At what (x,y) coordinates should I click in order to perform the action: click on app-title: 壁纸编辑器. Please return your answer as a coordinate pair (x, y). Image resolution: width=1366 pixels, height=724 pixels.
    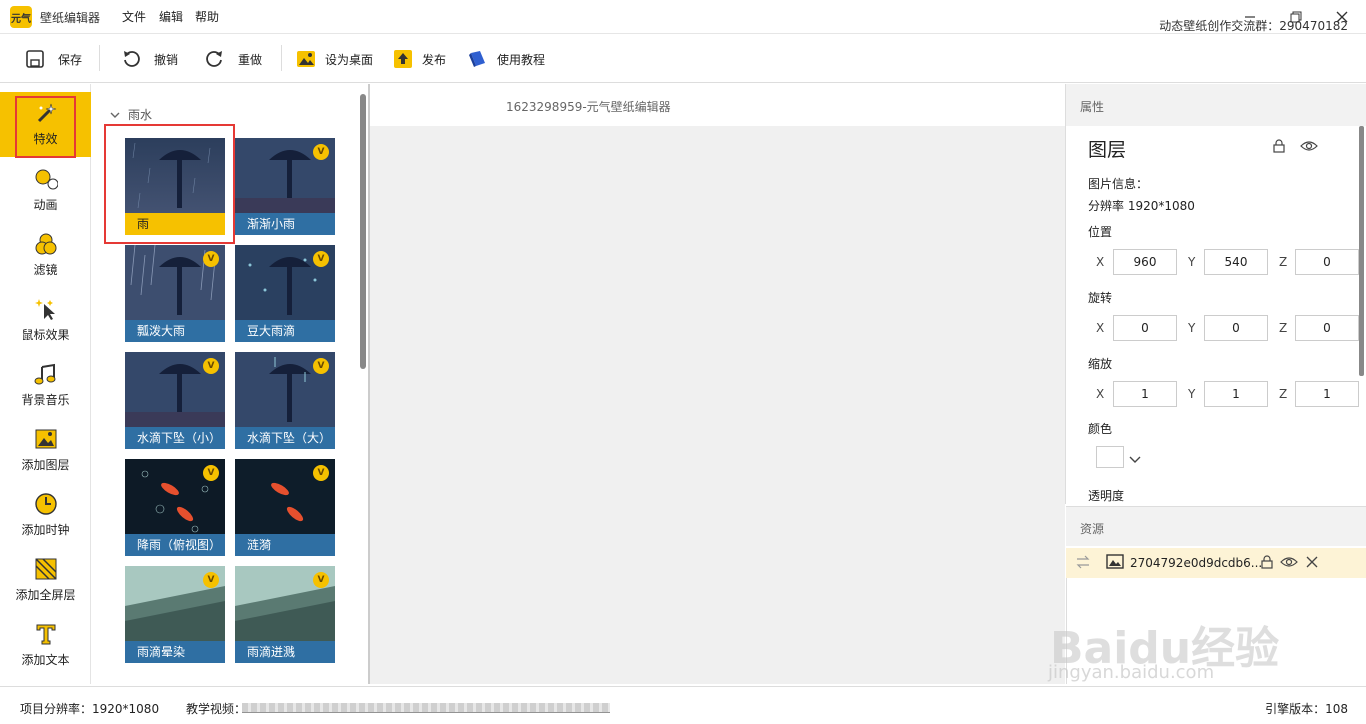
    Looking at the image, I should click on (70, 18).